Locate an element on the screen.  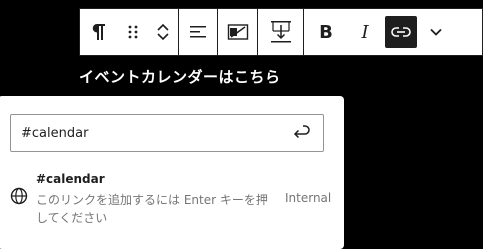
align-button is located at coordinates (198, 32).